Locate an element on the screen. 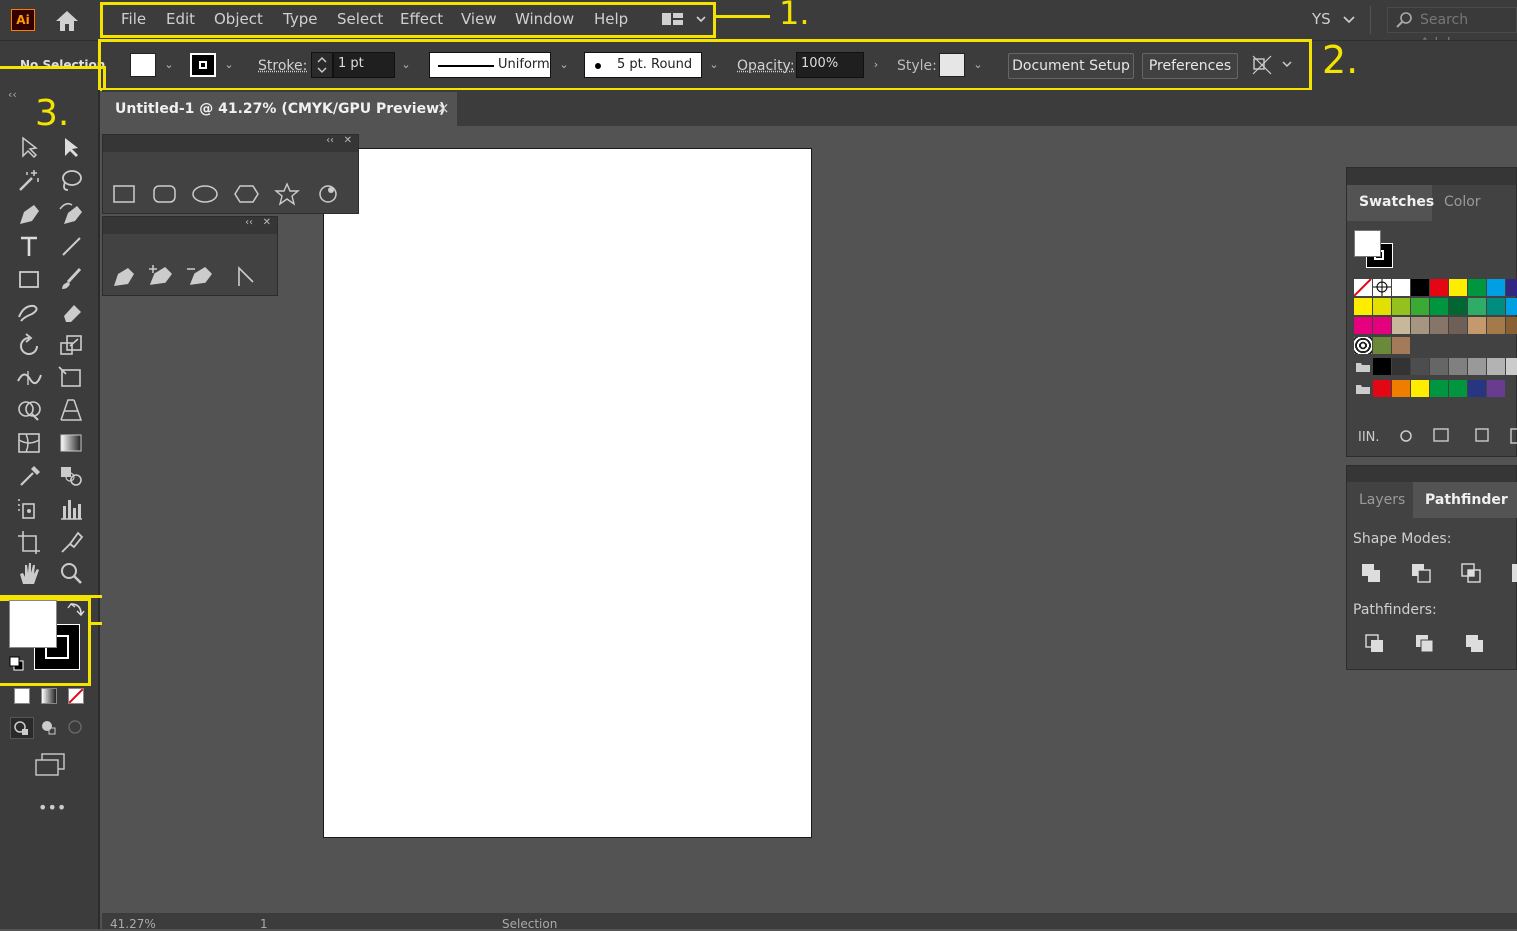  user-initials: YS is located at coordinates (1321, 19).